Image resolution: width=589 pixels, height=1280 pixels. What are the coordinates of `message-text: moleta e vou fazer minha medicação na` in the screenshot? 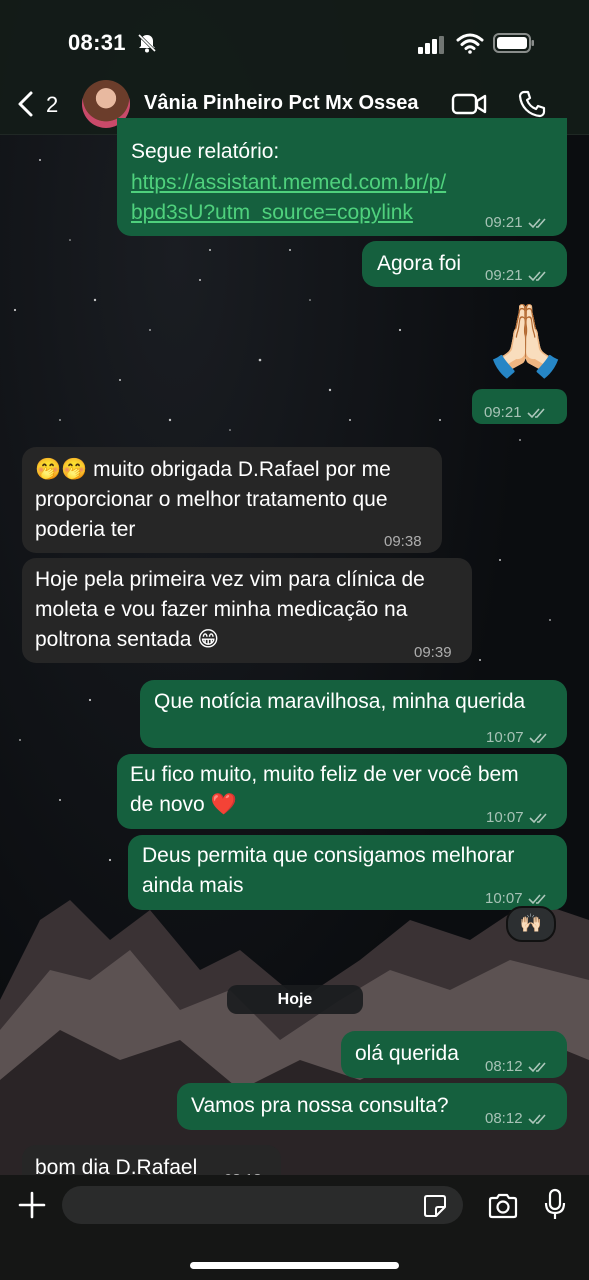 It's located at (221, 609).